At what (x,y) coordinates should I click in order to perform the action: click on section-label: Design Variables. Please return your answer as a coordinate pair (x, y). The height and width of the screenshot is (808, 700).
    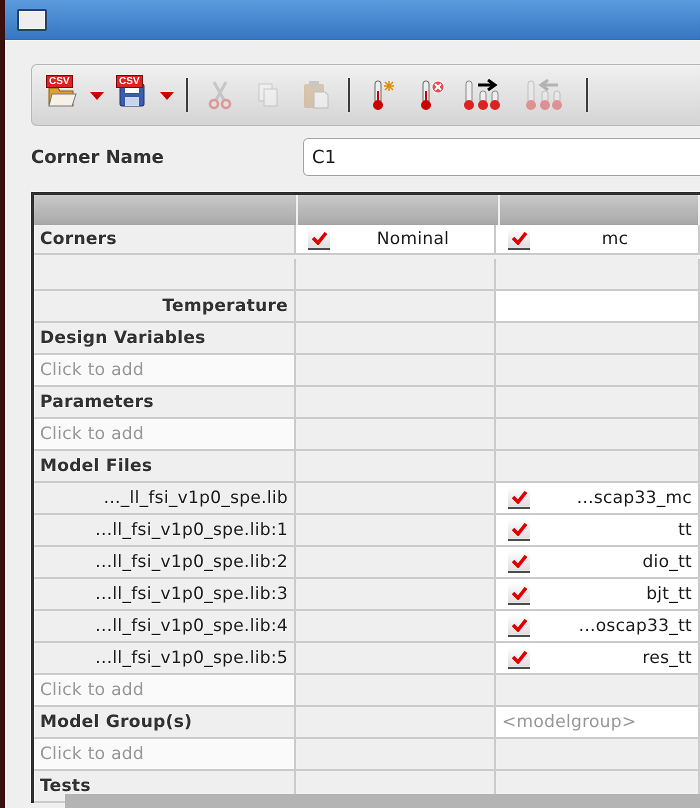
    Looking at the image, I should click on (165, 339).